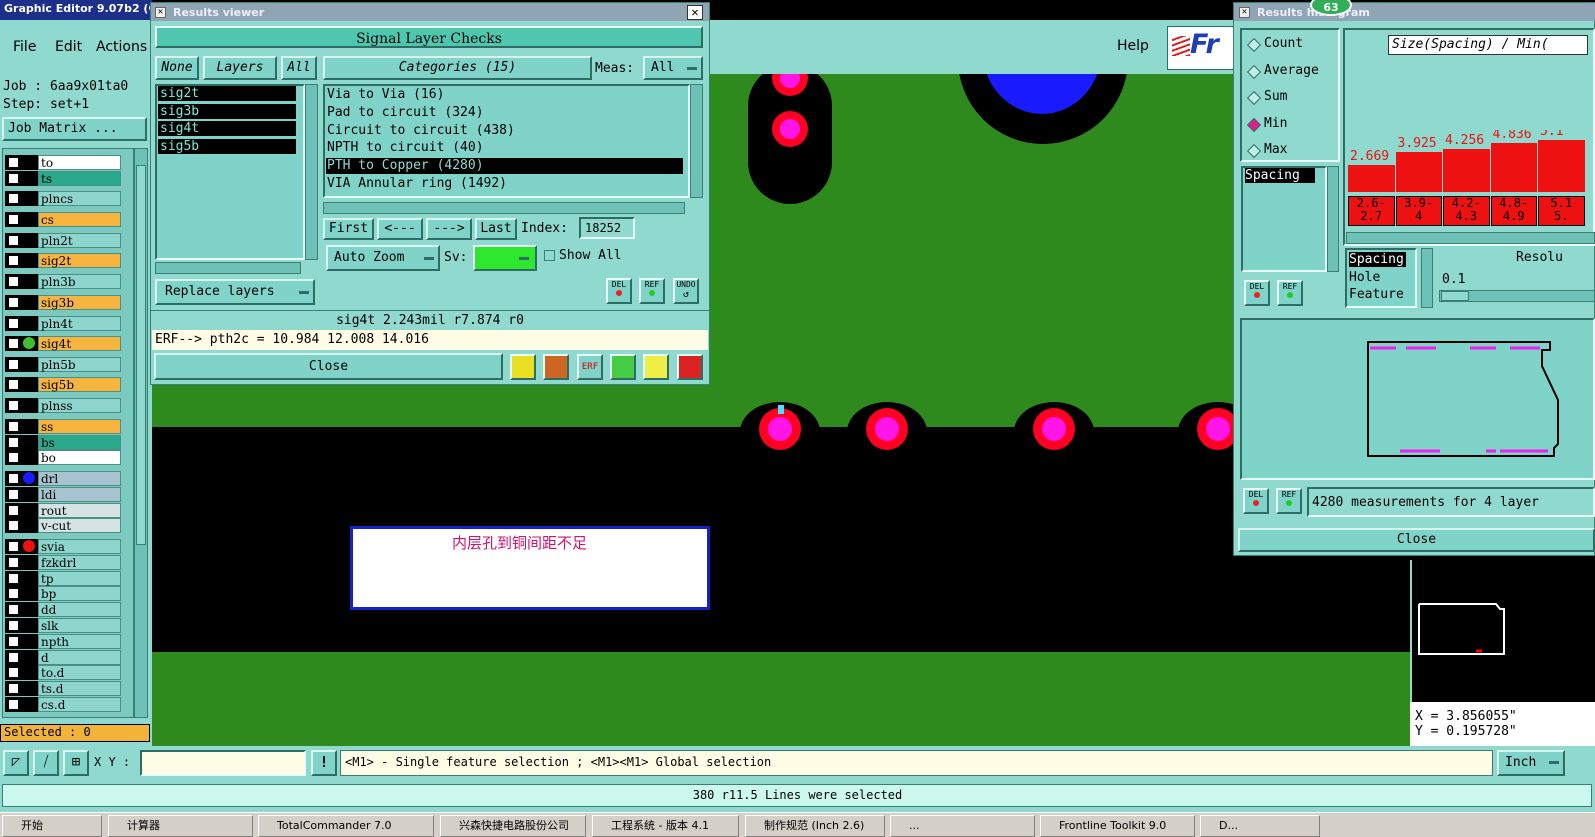 The height and width of the screenshot is (837, 1595). I want to click on layer-name: plncs, so click(79, 198).